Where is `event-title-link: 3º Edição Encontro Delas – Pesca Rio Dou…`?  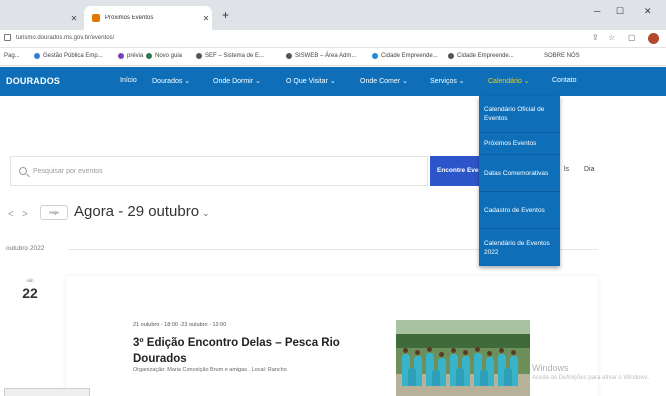
event-title-link: 3º Edição Encontro Delas – Pesca Rio Dou… is located at coordinates (249, 351).